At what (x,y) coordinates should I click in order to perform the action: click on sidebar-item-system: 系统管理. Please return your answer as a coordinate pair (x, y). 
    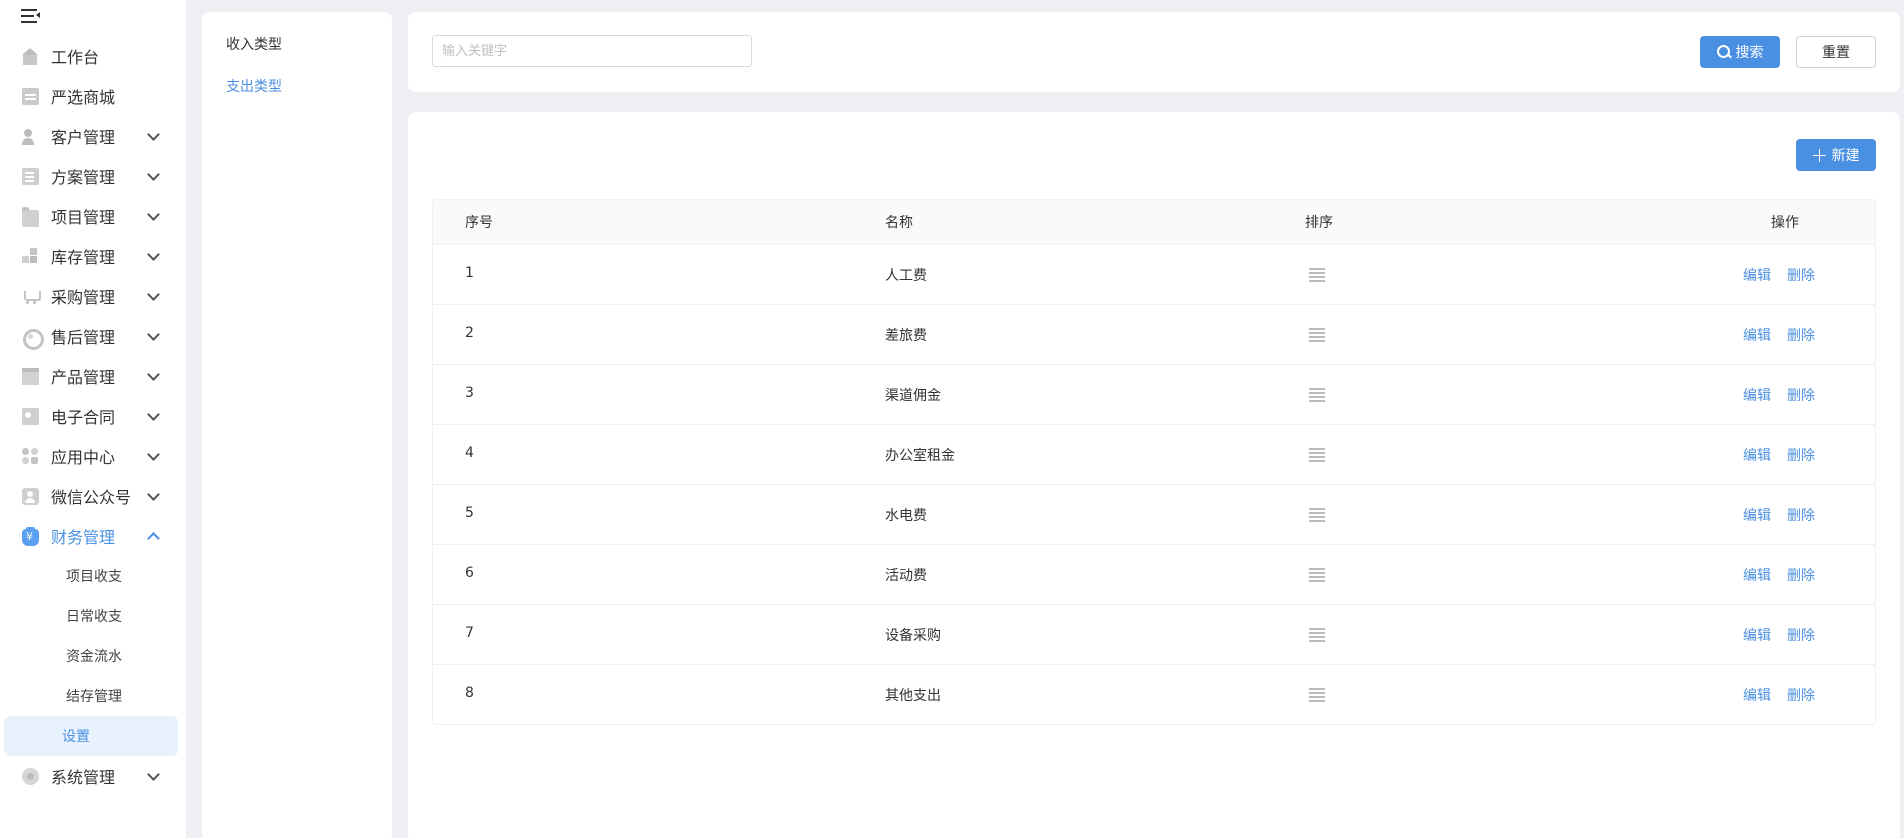
    Looking at the image, I should click on (93, 776).